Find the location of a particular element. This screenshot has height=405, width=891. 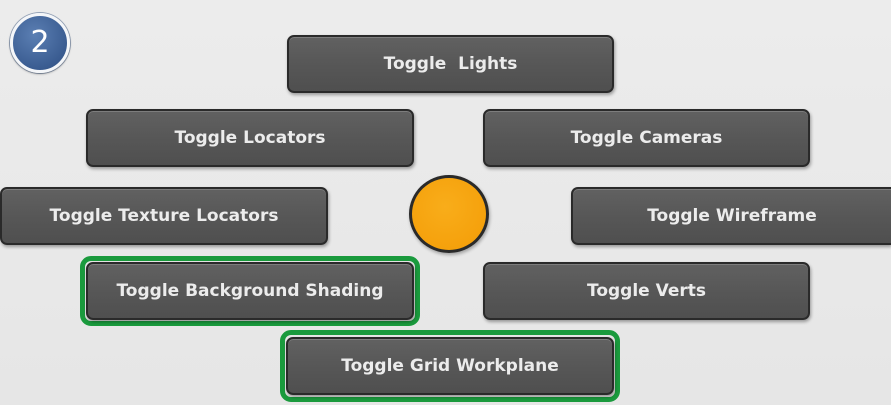

toggle-background-shading-label: Toggle Background Shading is located at coordinates (250, 291).